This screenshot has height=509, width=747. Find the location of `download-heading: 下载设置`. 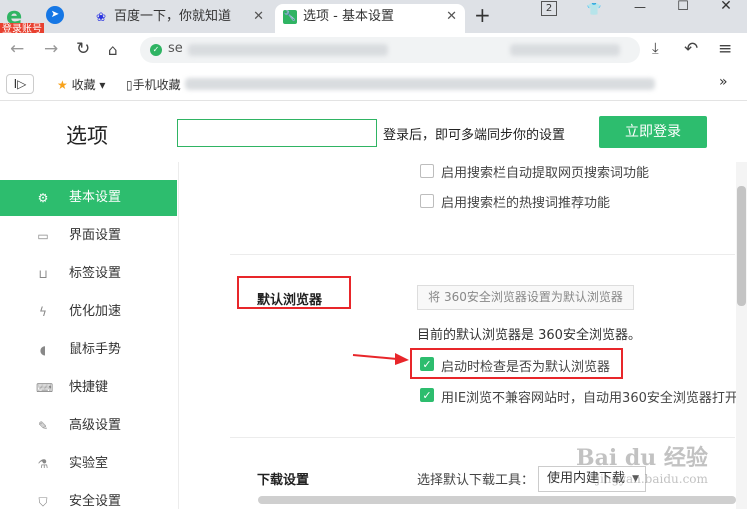

download-heading: 下载设置 is located at coordinates (283, 480).